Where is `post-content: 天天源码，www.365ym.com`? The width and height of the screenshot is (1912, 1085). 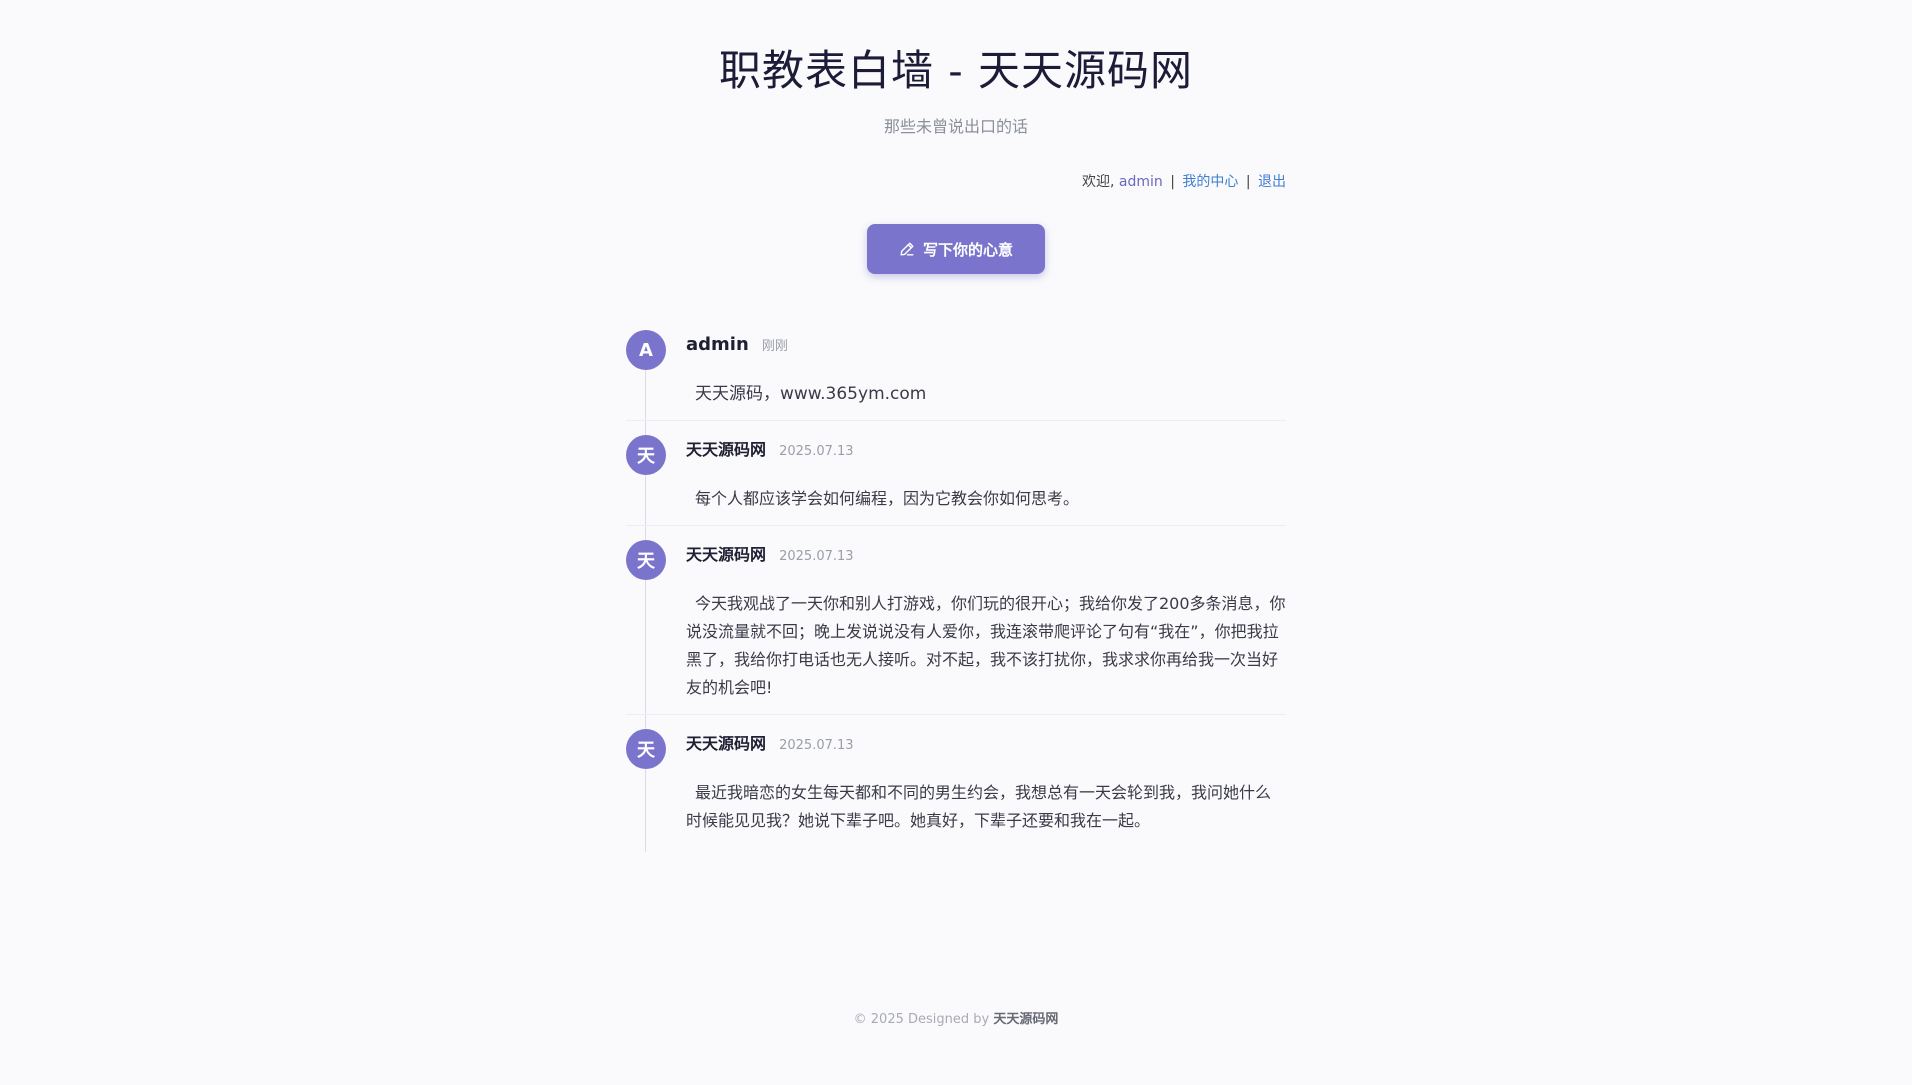
post-content: 天天源码，www.365ym.com is located at coordinates (811, 394).